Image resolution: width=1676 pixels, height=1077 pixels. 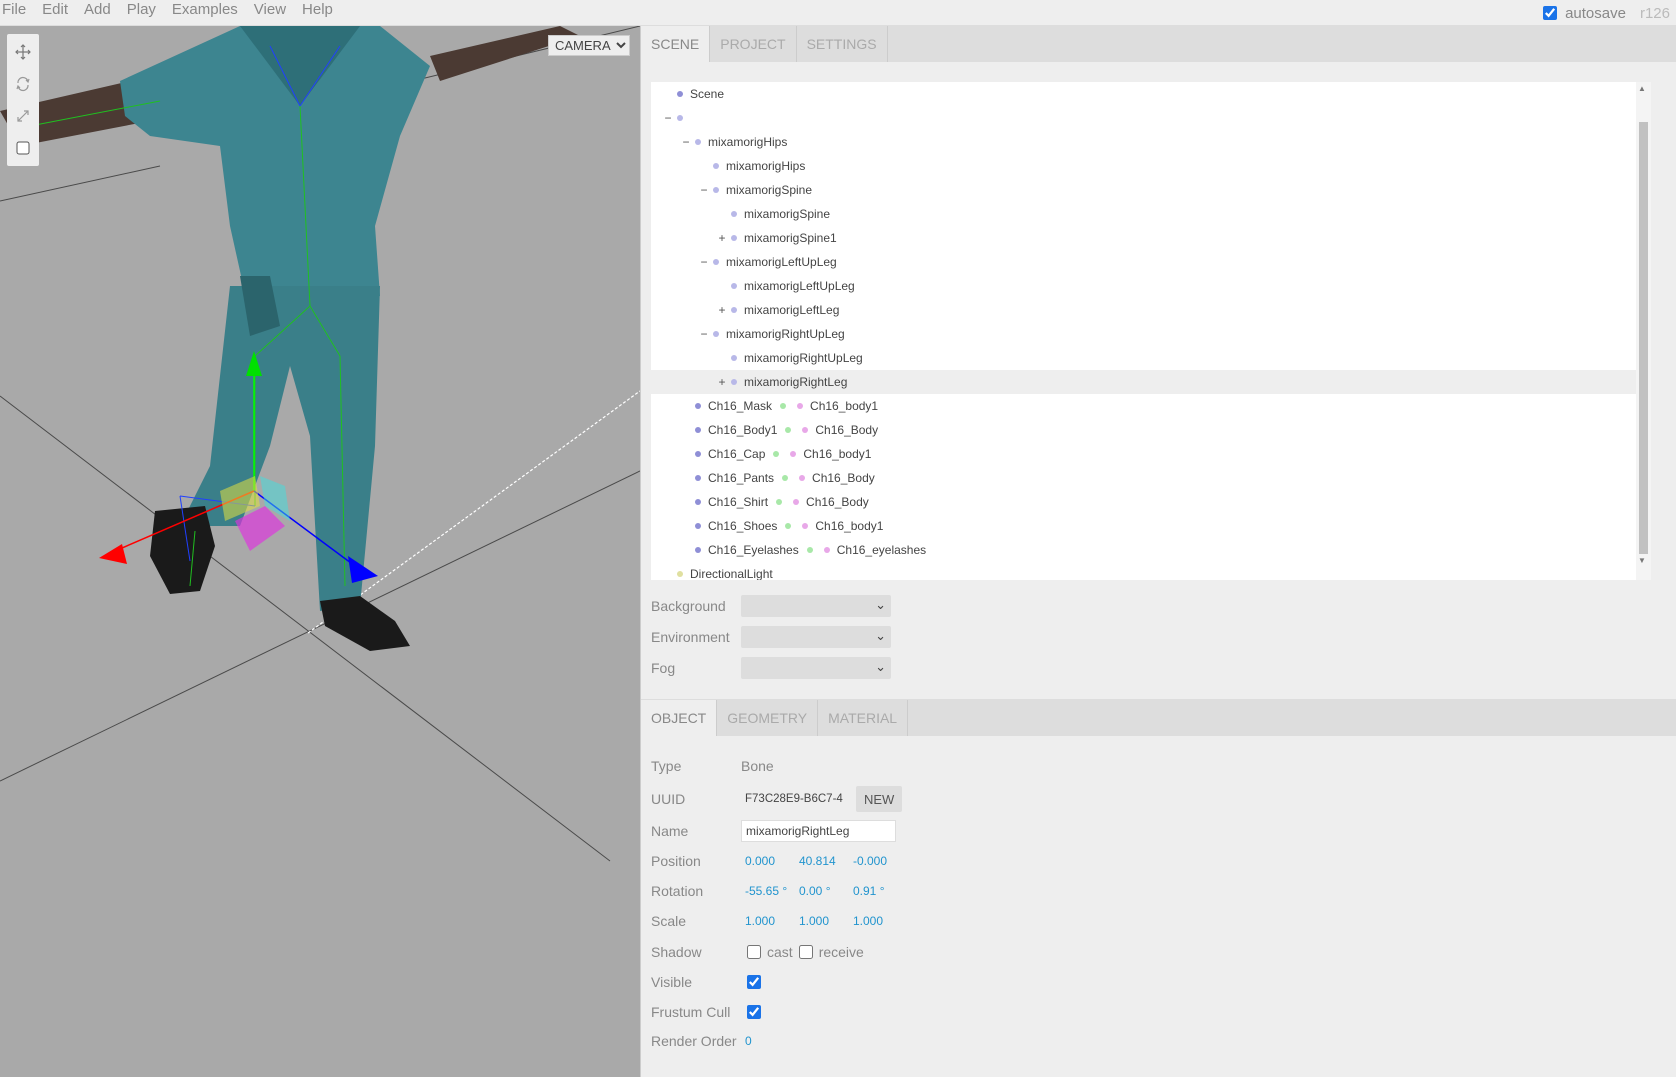 What do you see at coordinates (822, 891) in the screenshot?
I see `rotation-y: 0.00 °` at bounding box center [822, 891].